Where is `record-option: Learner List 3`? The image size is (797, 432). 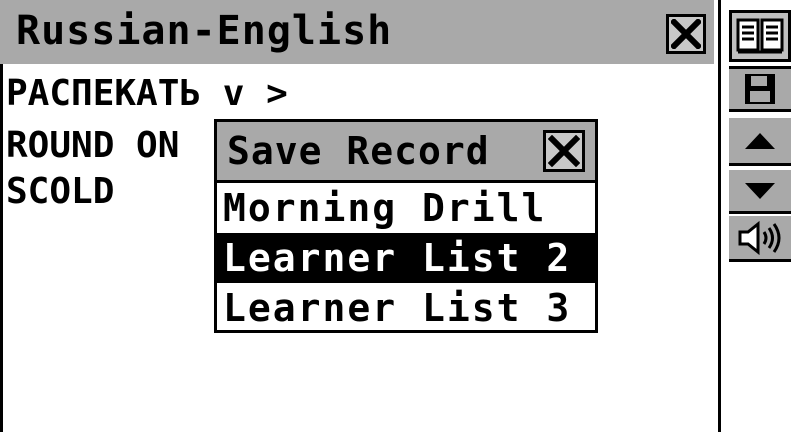
record-option: Learner List 3 is located at coordinates (406, 308).